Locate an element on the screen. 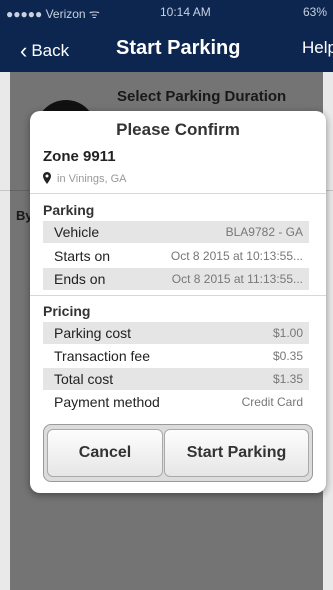 Image resolution: width=333 pixels, height=590 pixels. total-cost-row: Total cost $1.35 is located at coordinates (176, 379).